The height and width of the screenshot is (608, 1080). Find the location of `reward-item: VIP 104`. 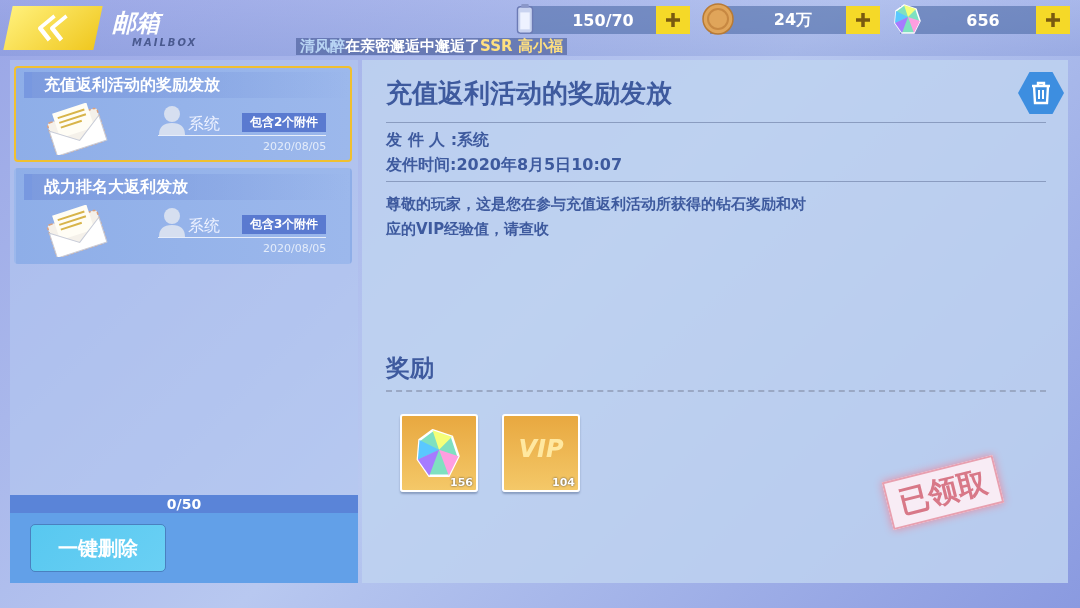

reward-item: VIP 104 is located at coordinates (541, 453).